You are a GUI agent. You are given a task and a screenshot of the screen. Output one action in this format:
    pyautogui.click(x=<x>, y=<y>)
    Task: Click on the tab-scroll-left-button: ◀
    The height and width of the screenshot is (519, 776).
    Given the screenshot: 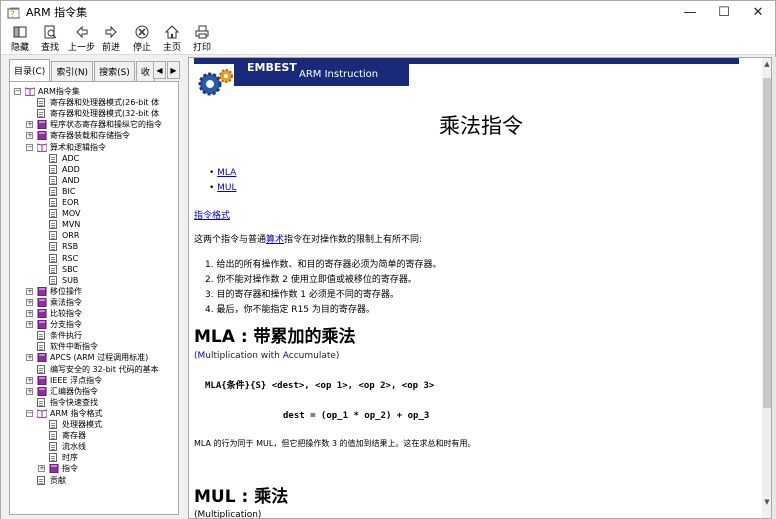 What is the action you would take?
    pyautogui.click(x=159, y=70)
    